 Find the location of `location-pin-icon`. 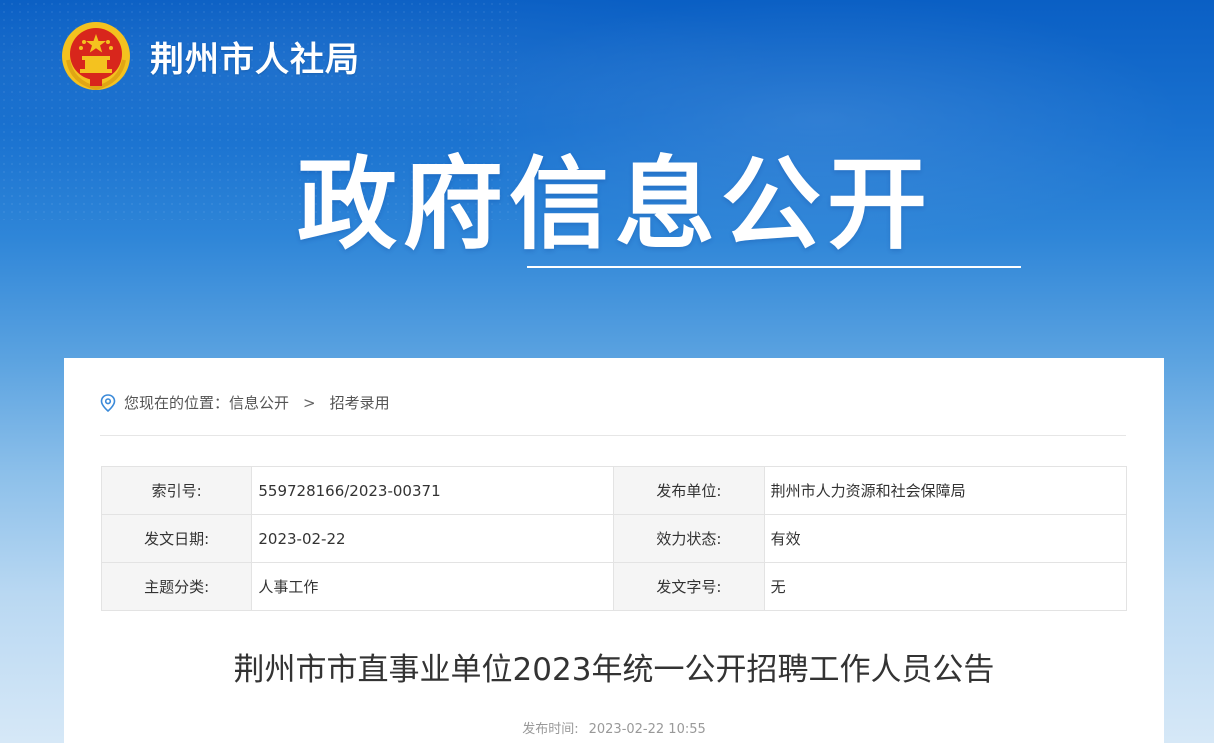

location-pin-icon is located at coordinates (108, 402).